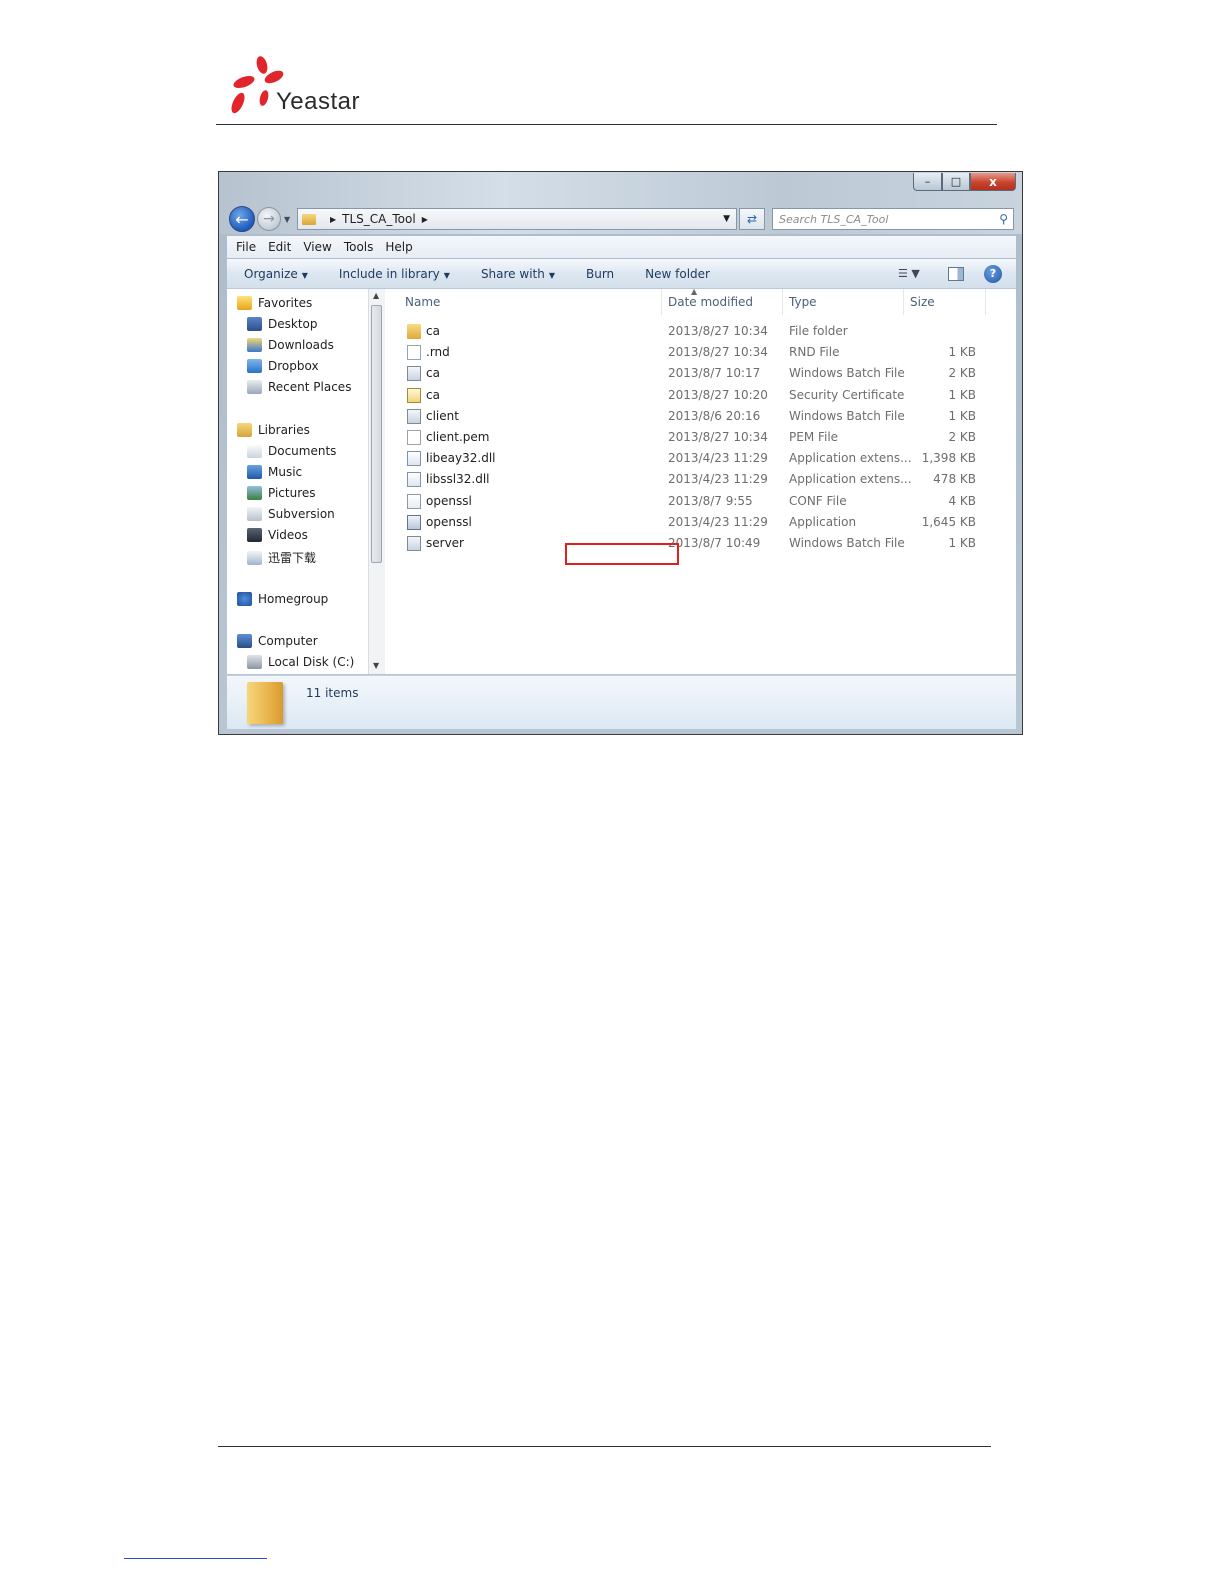 The height and width of the screenshot is (1584, 1224). Describe the element at coordinates (726, 219) in the screenshot. I see `chevron-down-icon: ▼` at that location.